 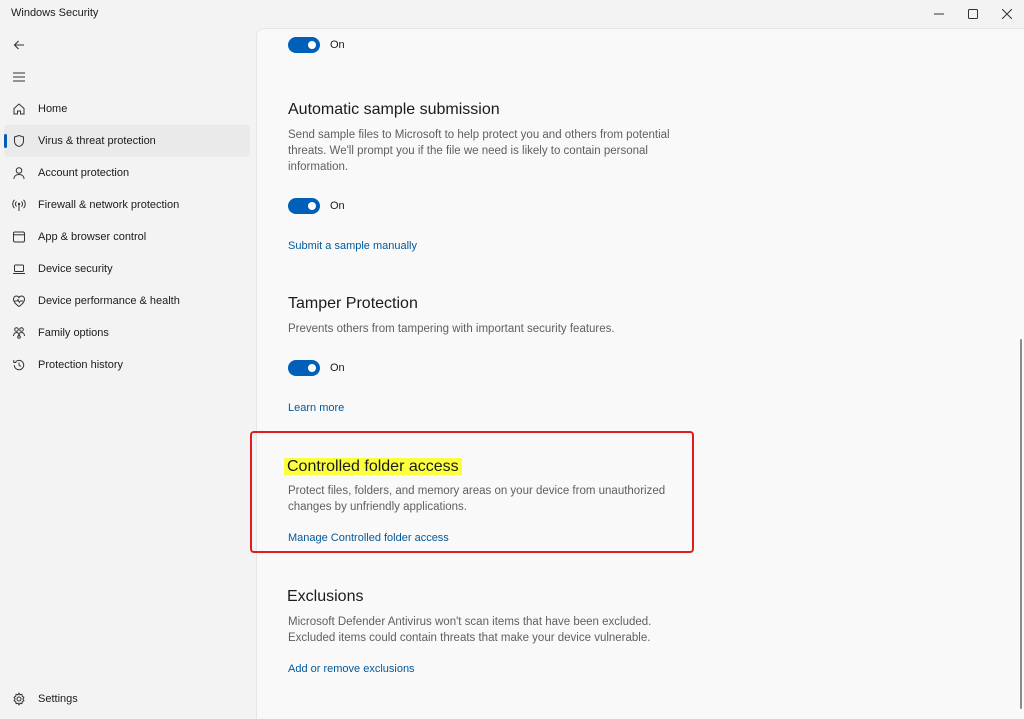 What do you see at coordinates (53, 109) in the screenshot?
I see `sidebar-item-label: Home` at bounding box center [53, 109].